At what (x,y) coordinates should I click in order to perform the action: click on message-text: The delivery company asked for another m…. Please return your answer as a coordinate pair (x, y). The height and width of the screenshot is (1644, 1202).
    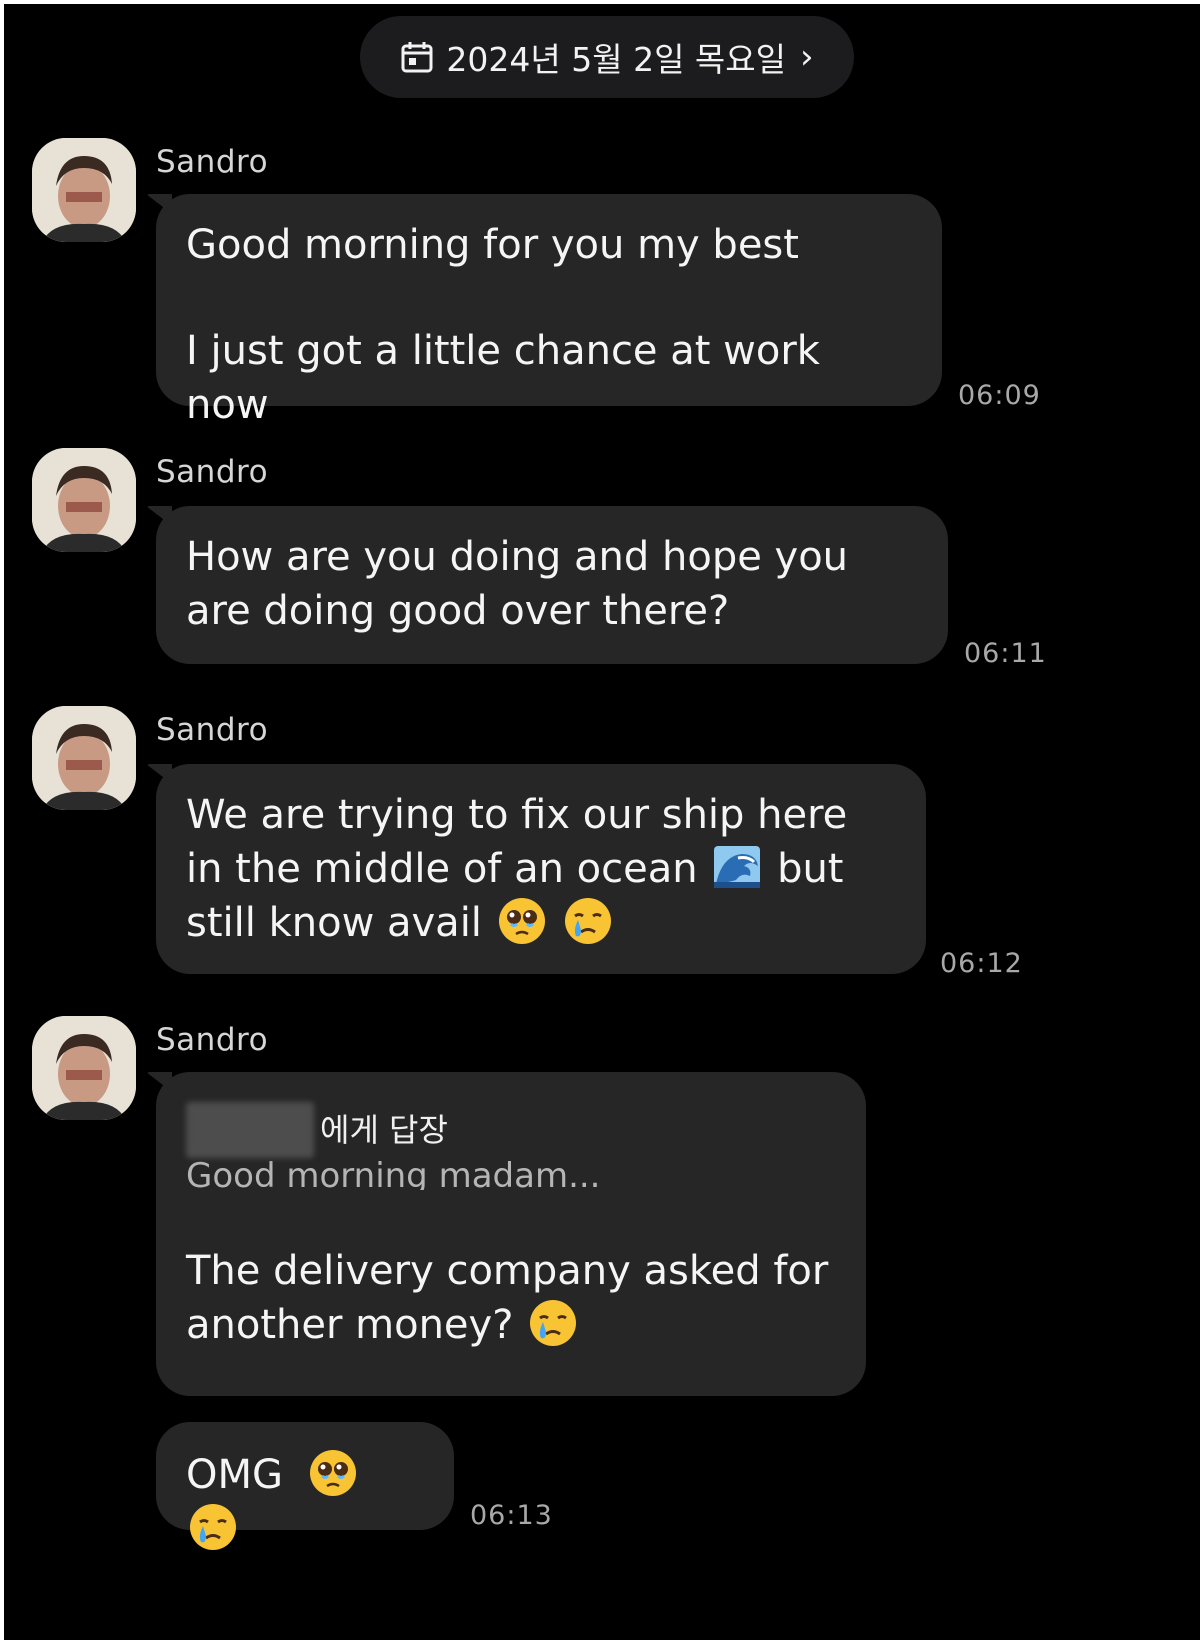
    Looking at the image, I should click on (511, 1298).